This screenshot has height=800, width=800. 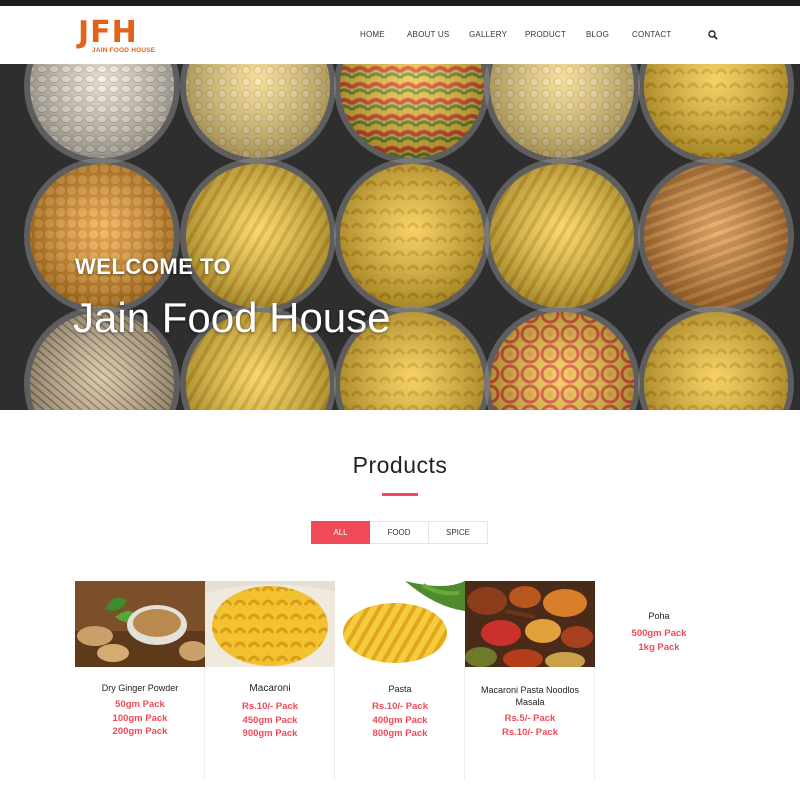 I want to click on nav-contact: CONTACT, so click(x=651, y=34).